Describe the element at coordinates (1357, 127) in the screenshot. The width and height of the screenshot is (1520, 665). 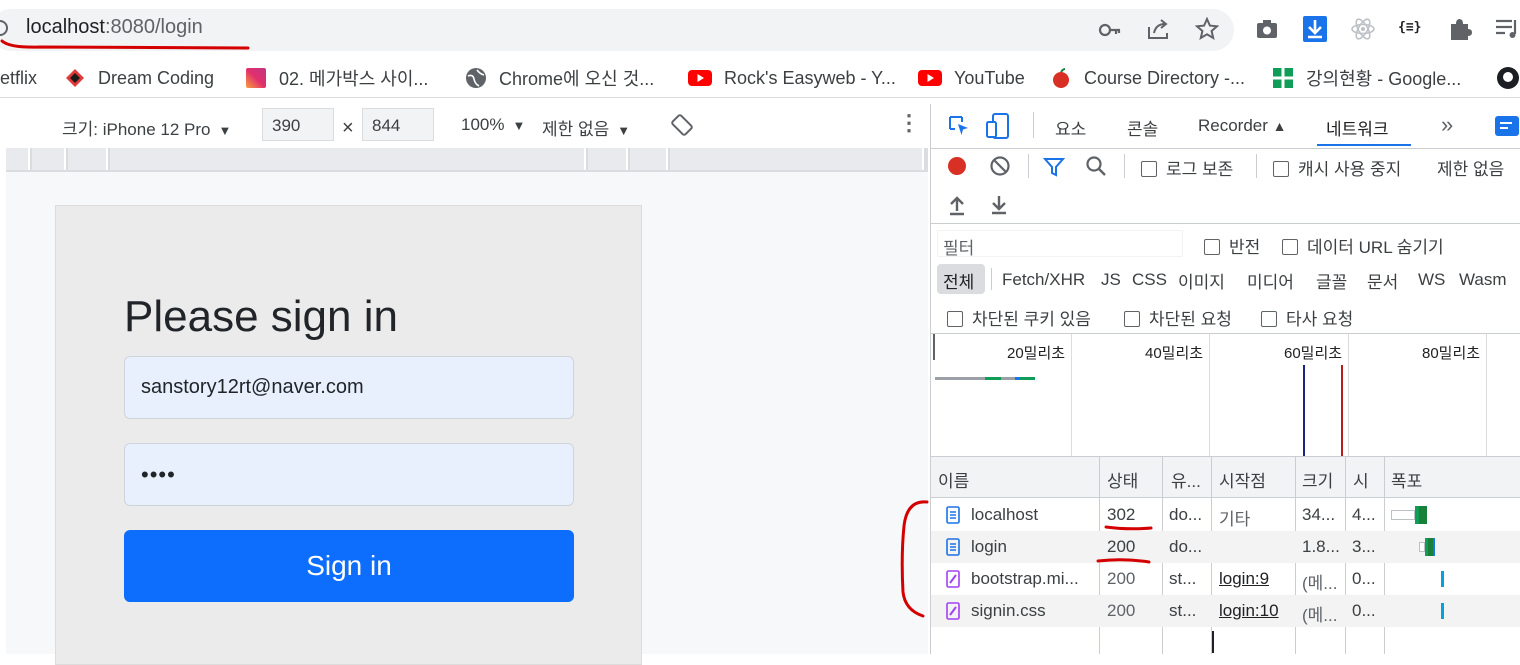
I see `tab-network: 네트워크` at that location.